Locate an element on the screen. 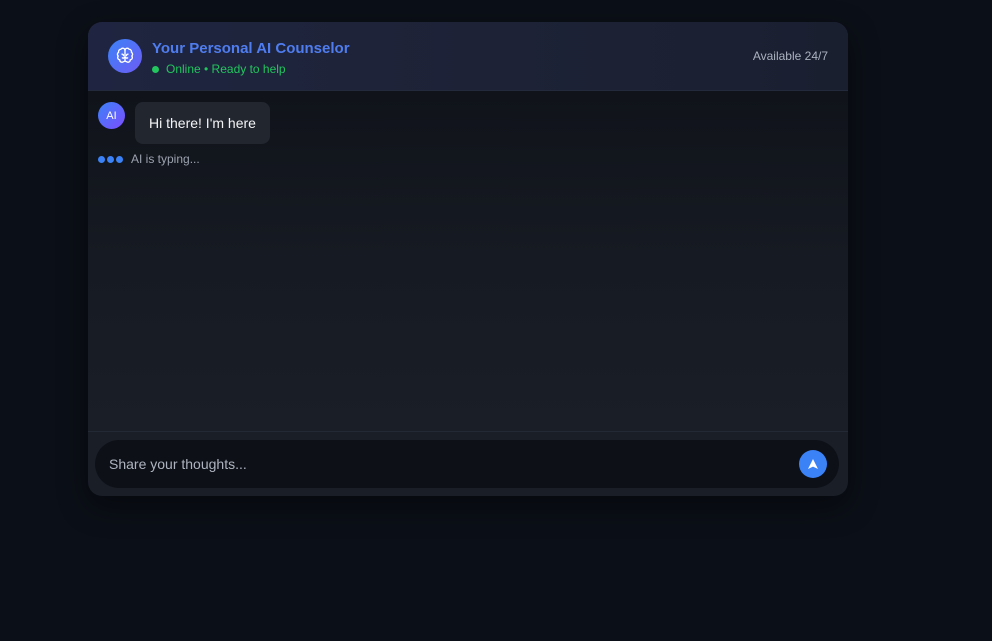  message-bubble: Hi there! I'm here is located at coordinates (202, 123).